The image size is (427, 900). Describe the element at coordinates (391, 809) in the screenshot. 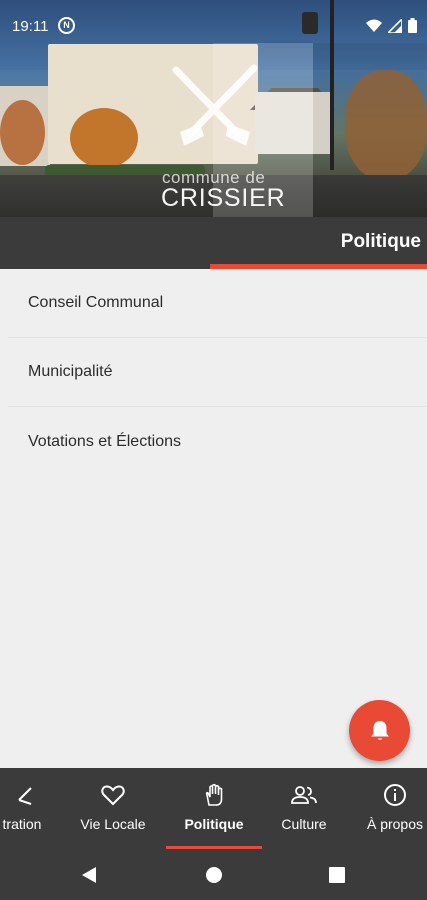

I see `nav-tab-a-propos: À propos` at that location.